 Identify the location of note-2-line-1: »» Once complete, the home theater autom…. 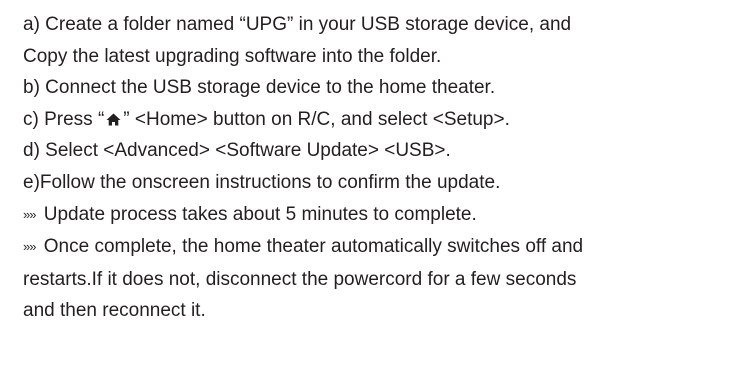
(375, 247).